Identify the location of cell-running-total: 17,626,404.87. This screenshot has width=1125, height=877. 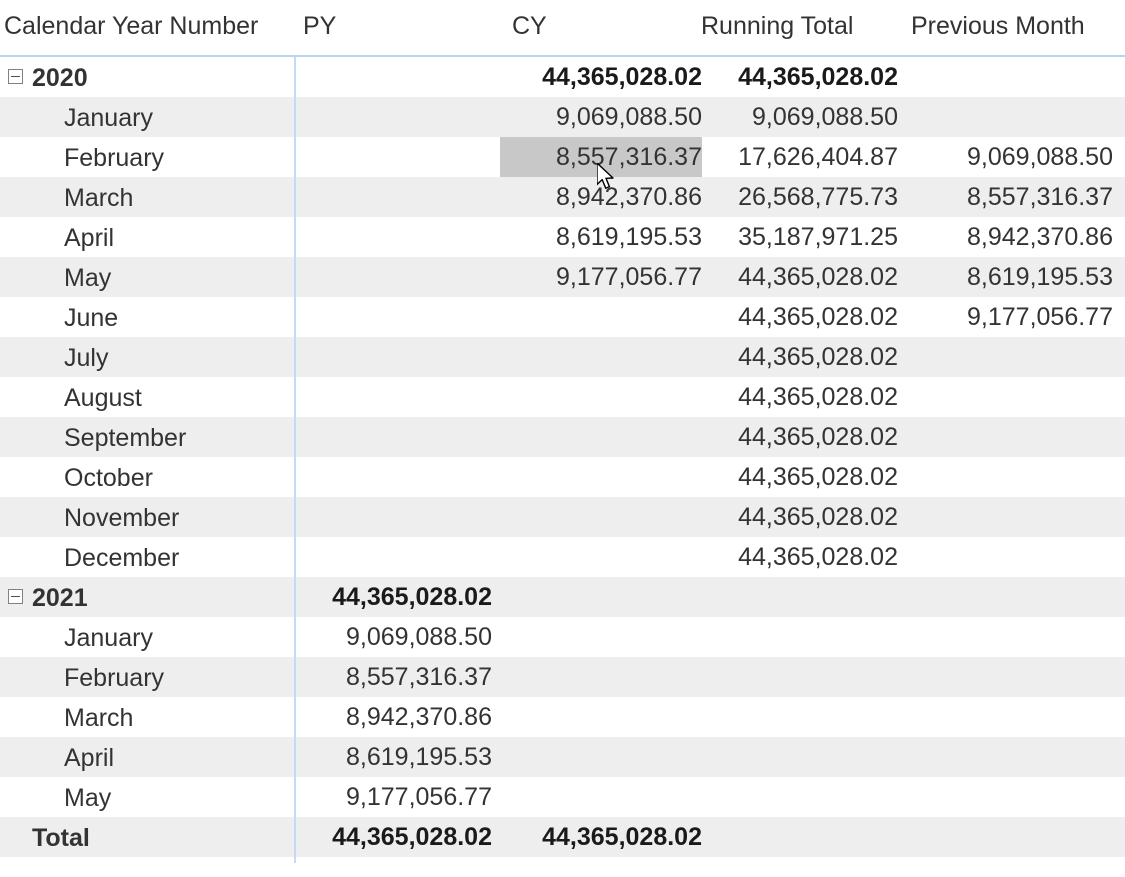
(801, 157).